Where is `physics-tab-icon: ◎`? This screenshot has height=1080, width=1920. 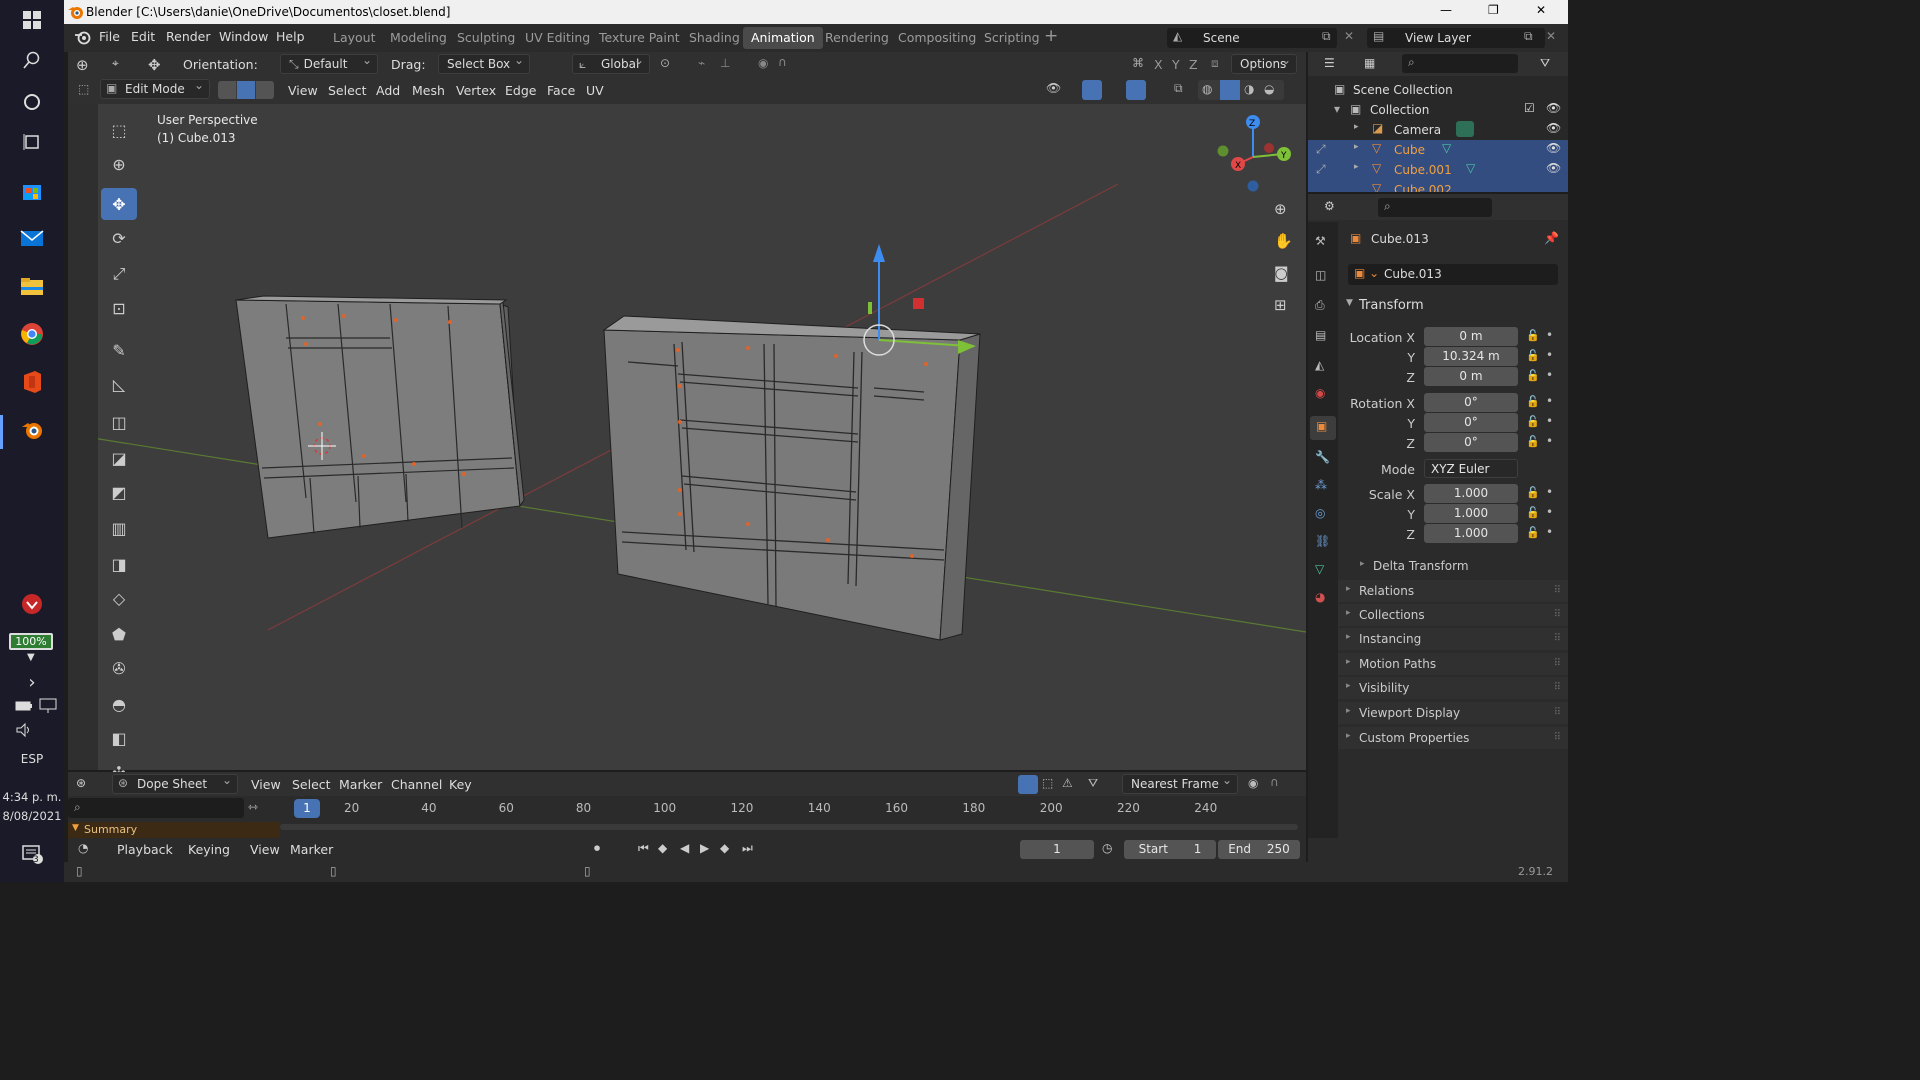
physics-tab-icon: ◎ is located at coordinates (1320, 513).